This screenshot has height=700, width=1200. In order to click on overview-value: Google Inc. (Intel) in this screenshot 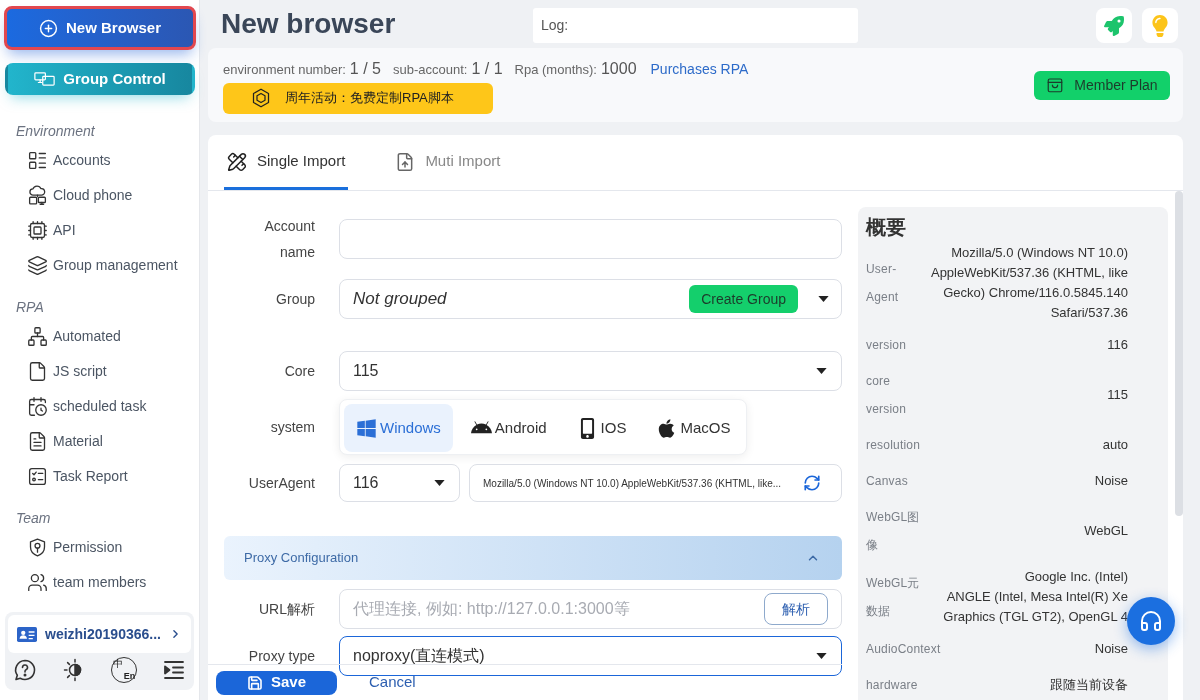, I will do `click(1076, 577)`.